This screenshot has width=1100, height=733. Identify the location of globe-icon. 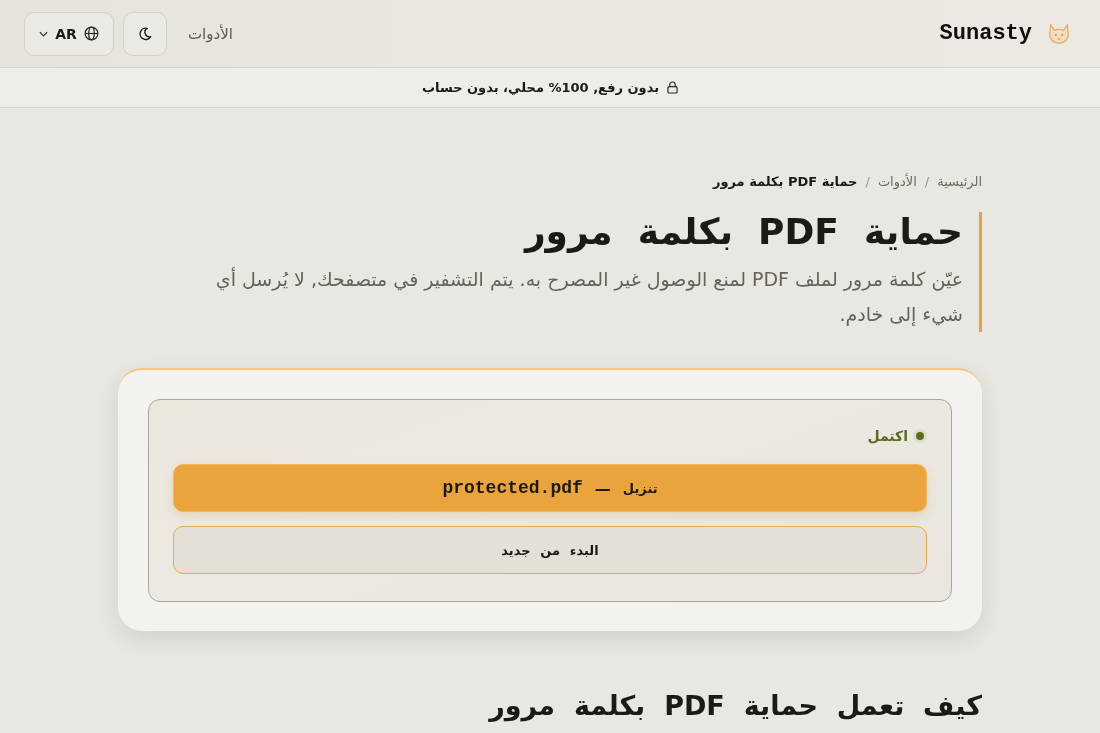
(91, 33).